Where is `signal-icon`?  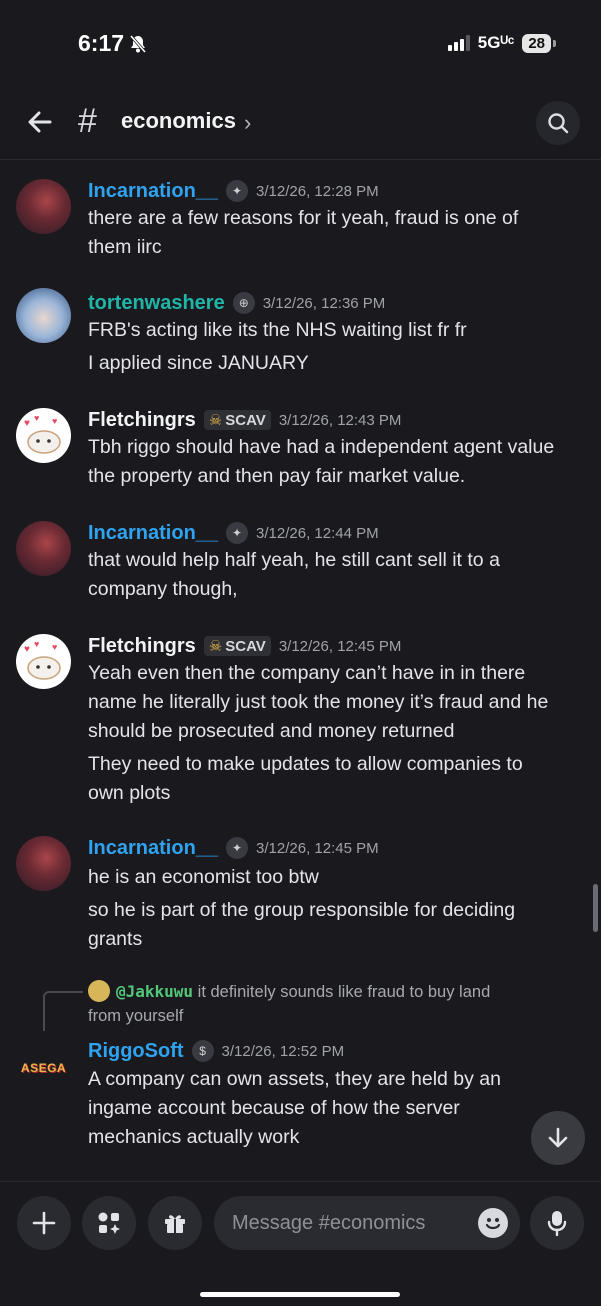
signal-icon is located at coordinates (458, 43).